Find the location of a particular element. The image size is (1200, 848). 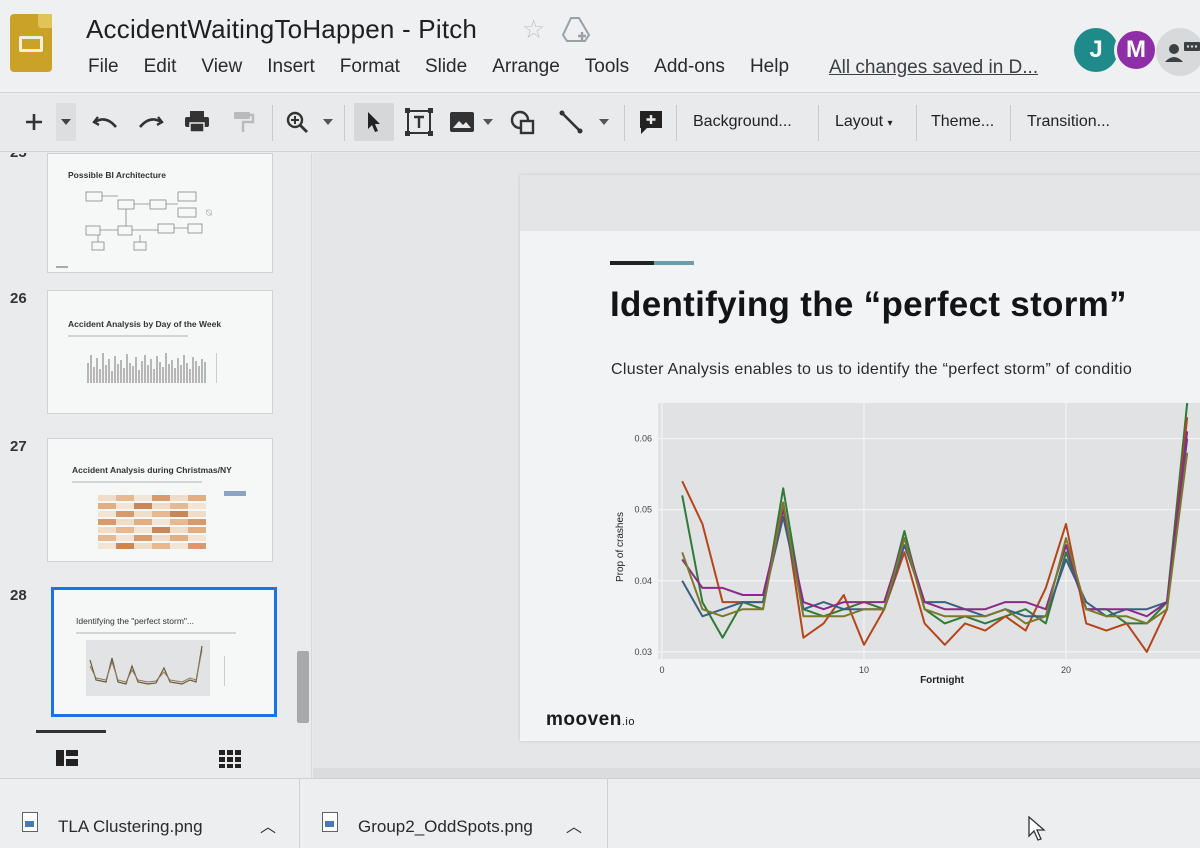

shape-icon is located at coordinates (523, 122).